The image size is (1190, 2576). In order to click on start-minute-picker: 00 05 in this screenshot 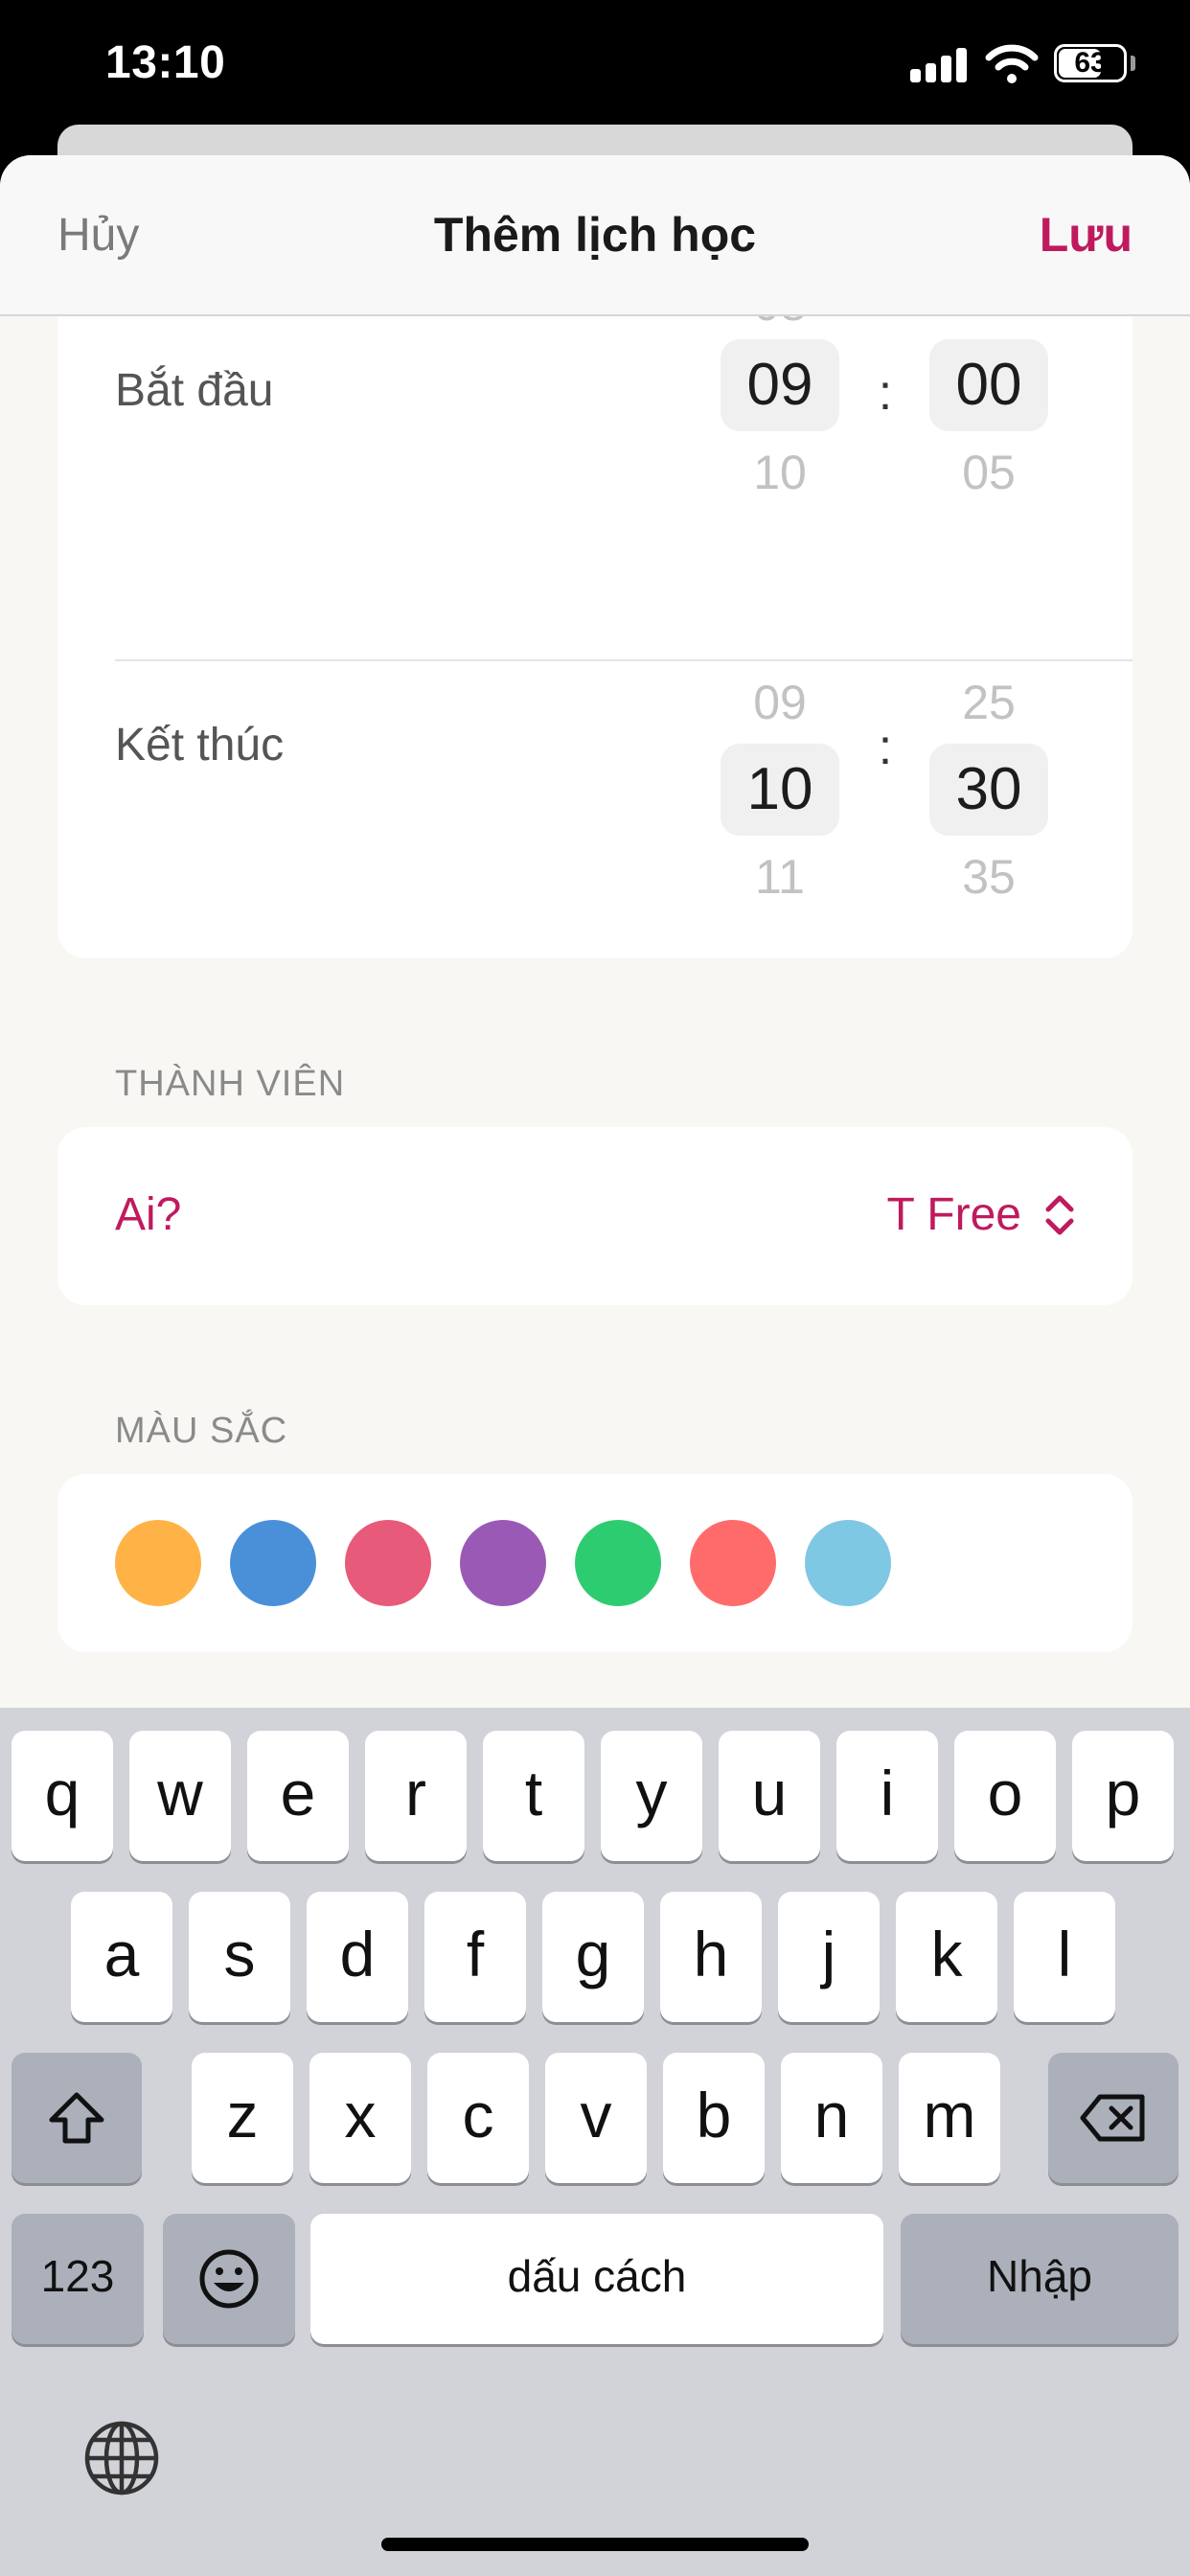, I will do `click(988, 401)`.